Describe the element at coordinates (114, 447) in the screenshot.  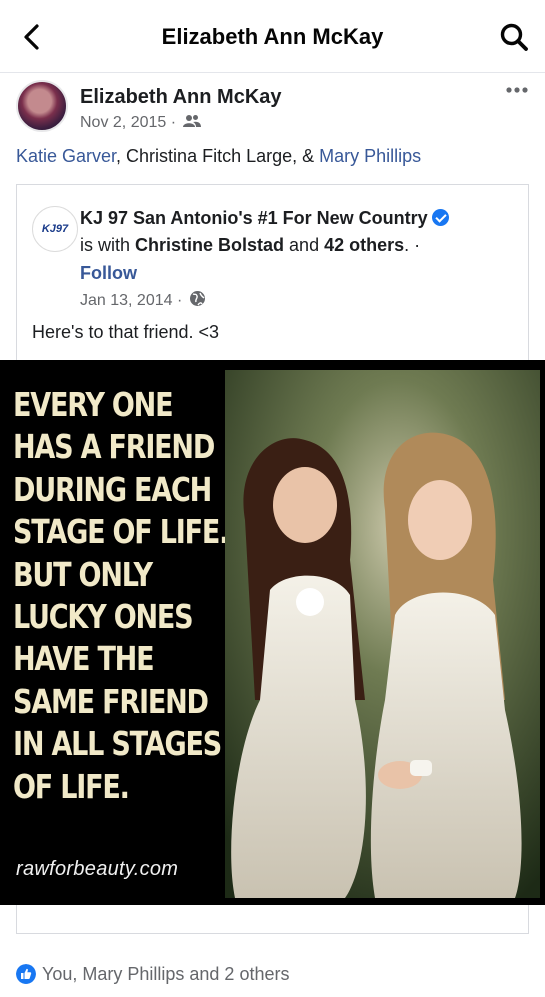
I see `quote-line: HAS A FRIEND` at that location.